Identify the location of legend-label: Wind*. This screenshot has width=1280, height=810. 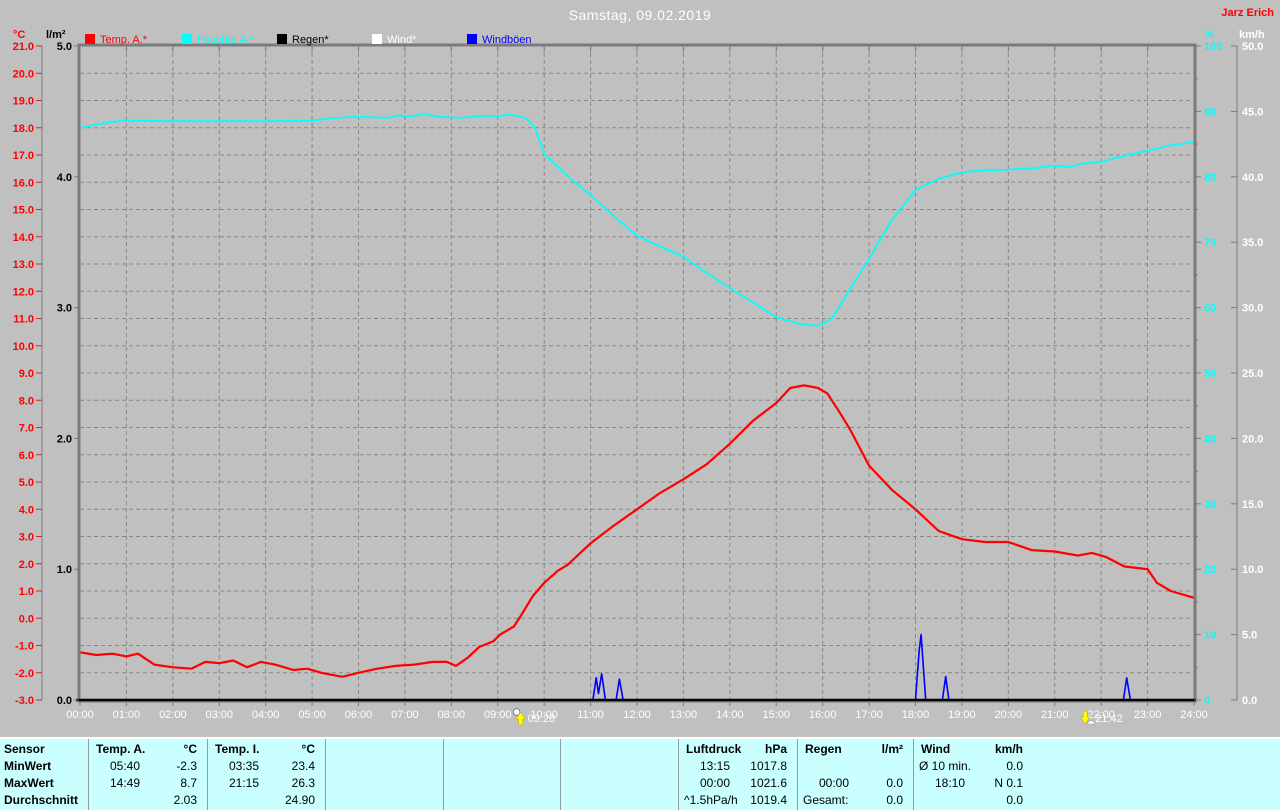
(402, 40).